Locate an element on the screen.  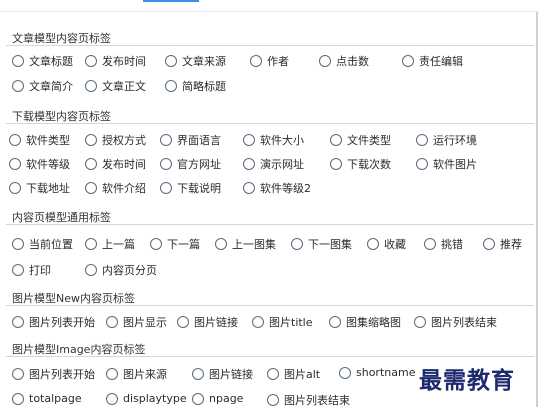
option-article-title: 文章标题 is located at coordinates (42, 61).